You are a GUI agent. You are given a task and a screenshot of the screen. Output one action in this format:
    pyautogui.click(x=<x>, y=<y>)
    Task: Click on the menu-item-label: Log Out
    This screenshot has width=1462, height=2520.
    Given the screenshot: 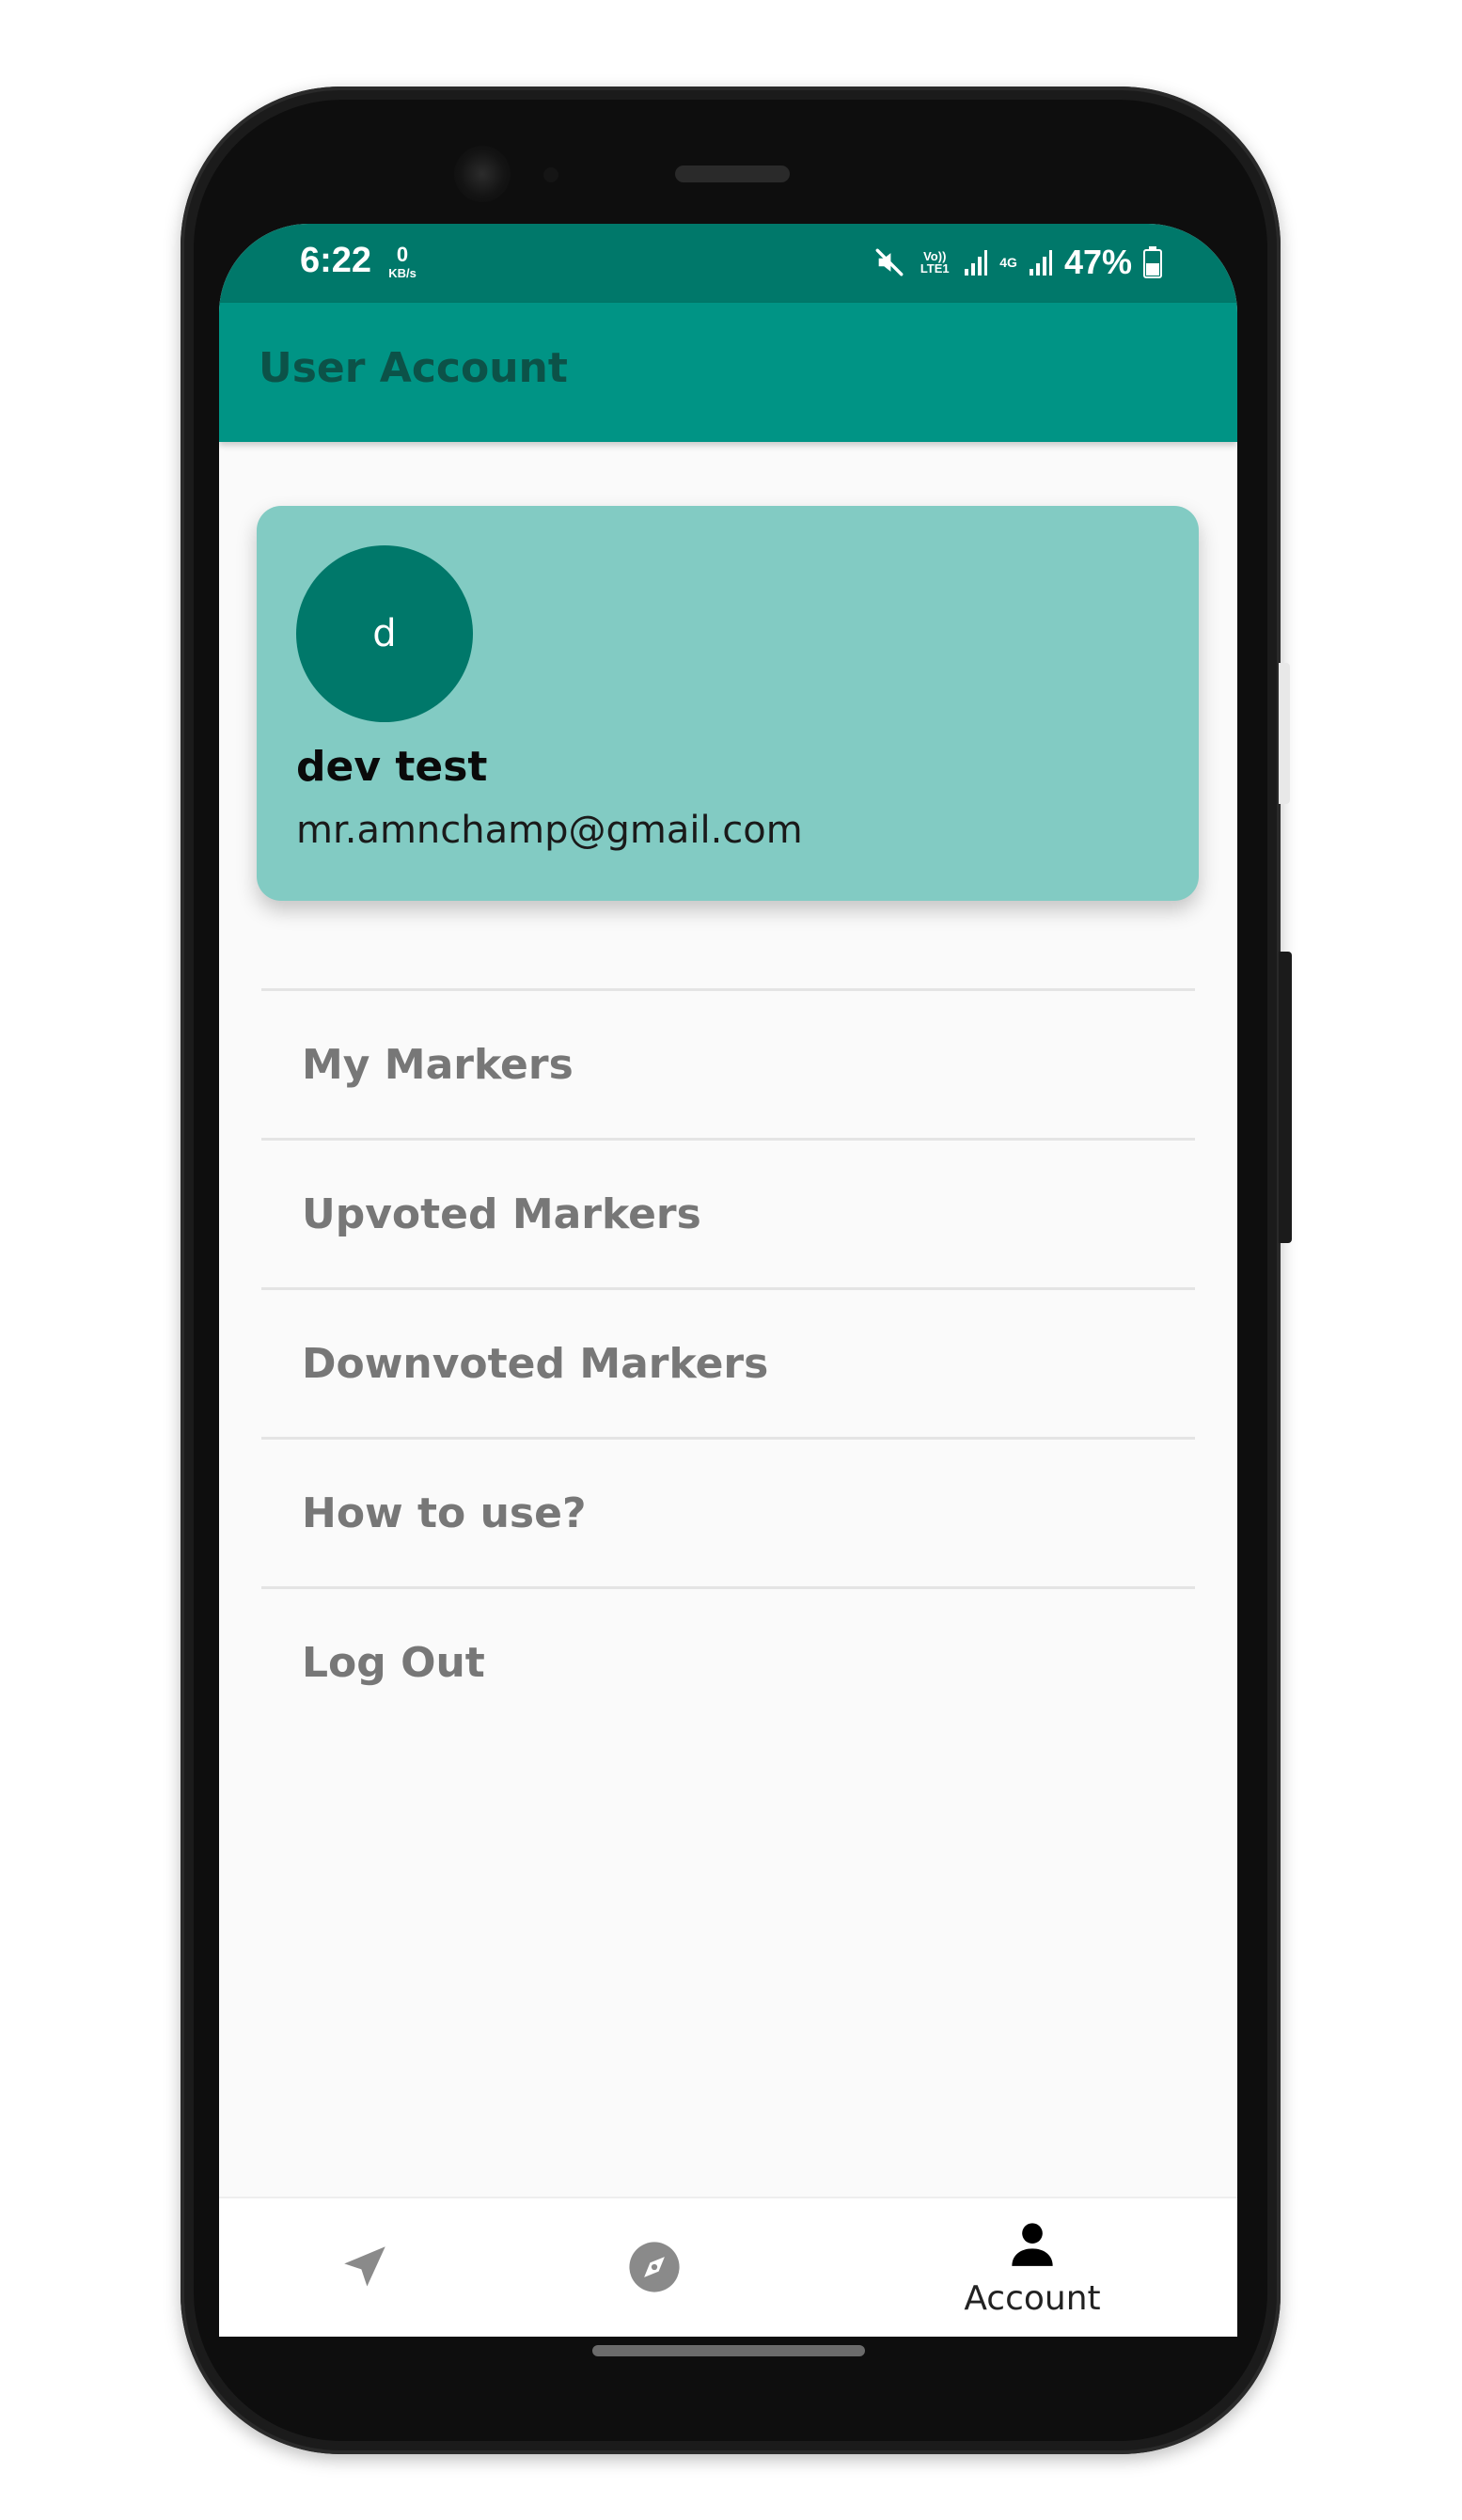 What is the action you would take?
    pyautogui.click(x=393, y=1663)
    